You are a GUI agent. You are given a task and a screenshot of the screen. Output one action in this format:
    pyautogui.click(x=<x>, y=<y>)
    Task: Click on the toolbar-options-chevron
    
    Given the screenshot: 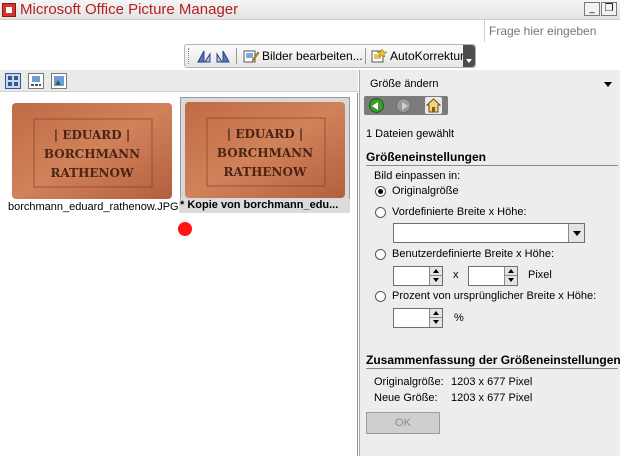 What is the action you would take?
    pyautogui.click(x=469, y=56)
    